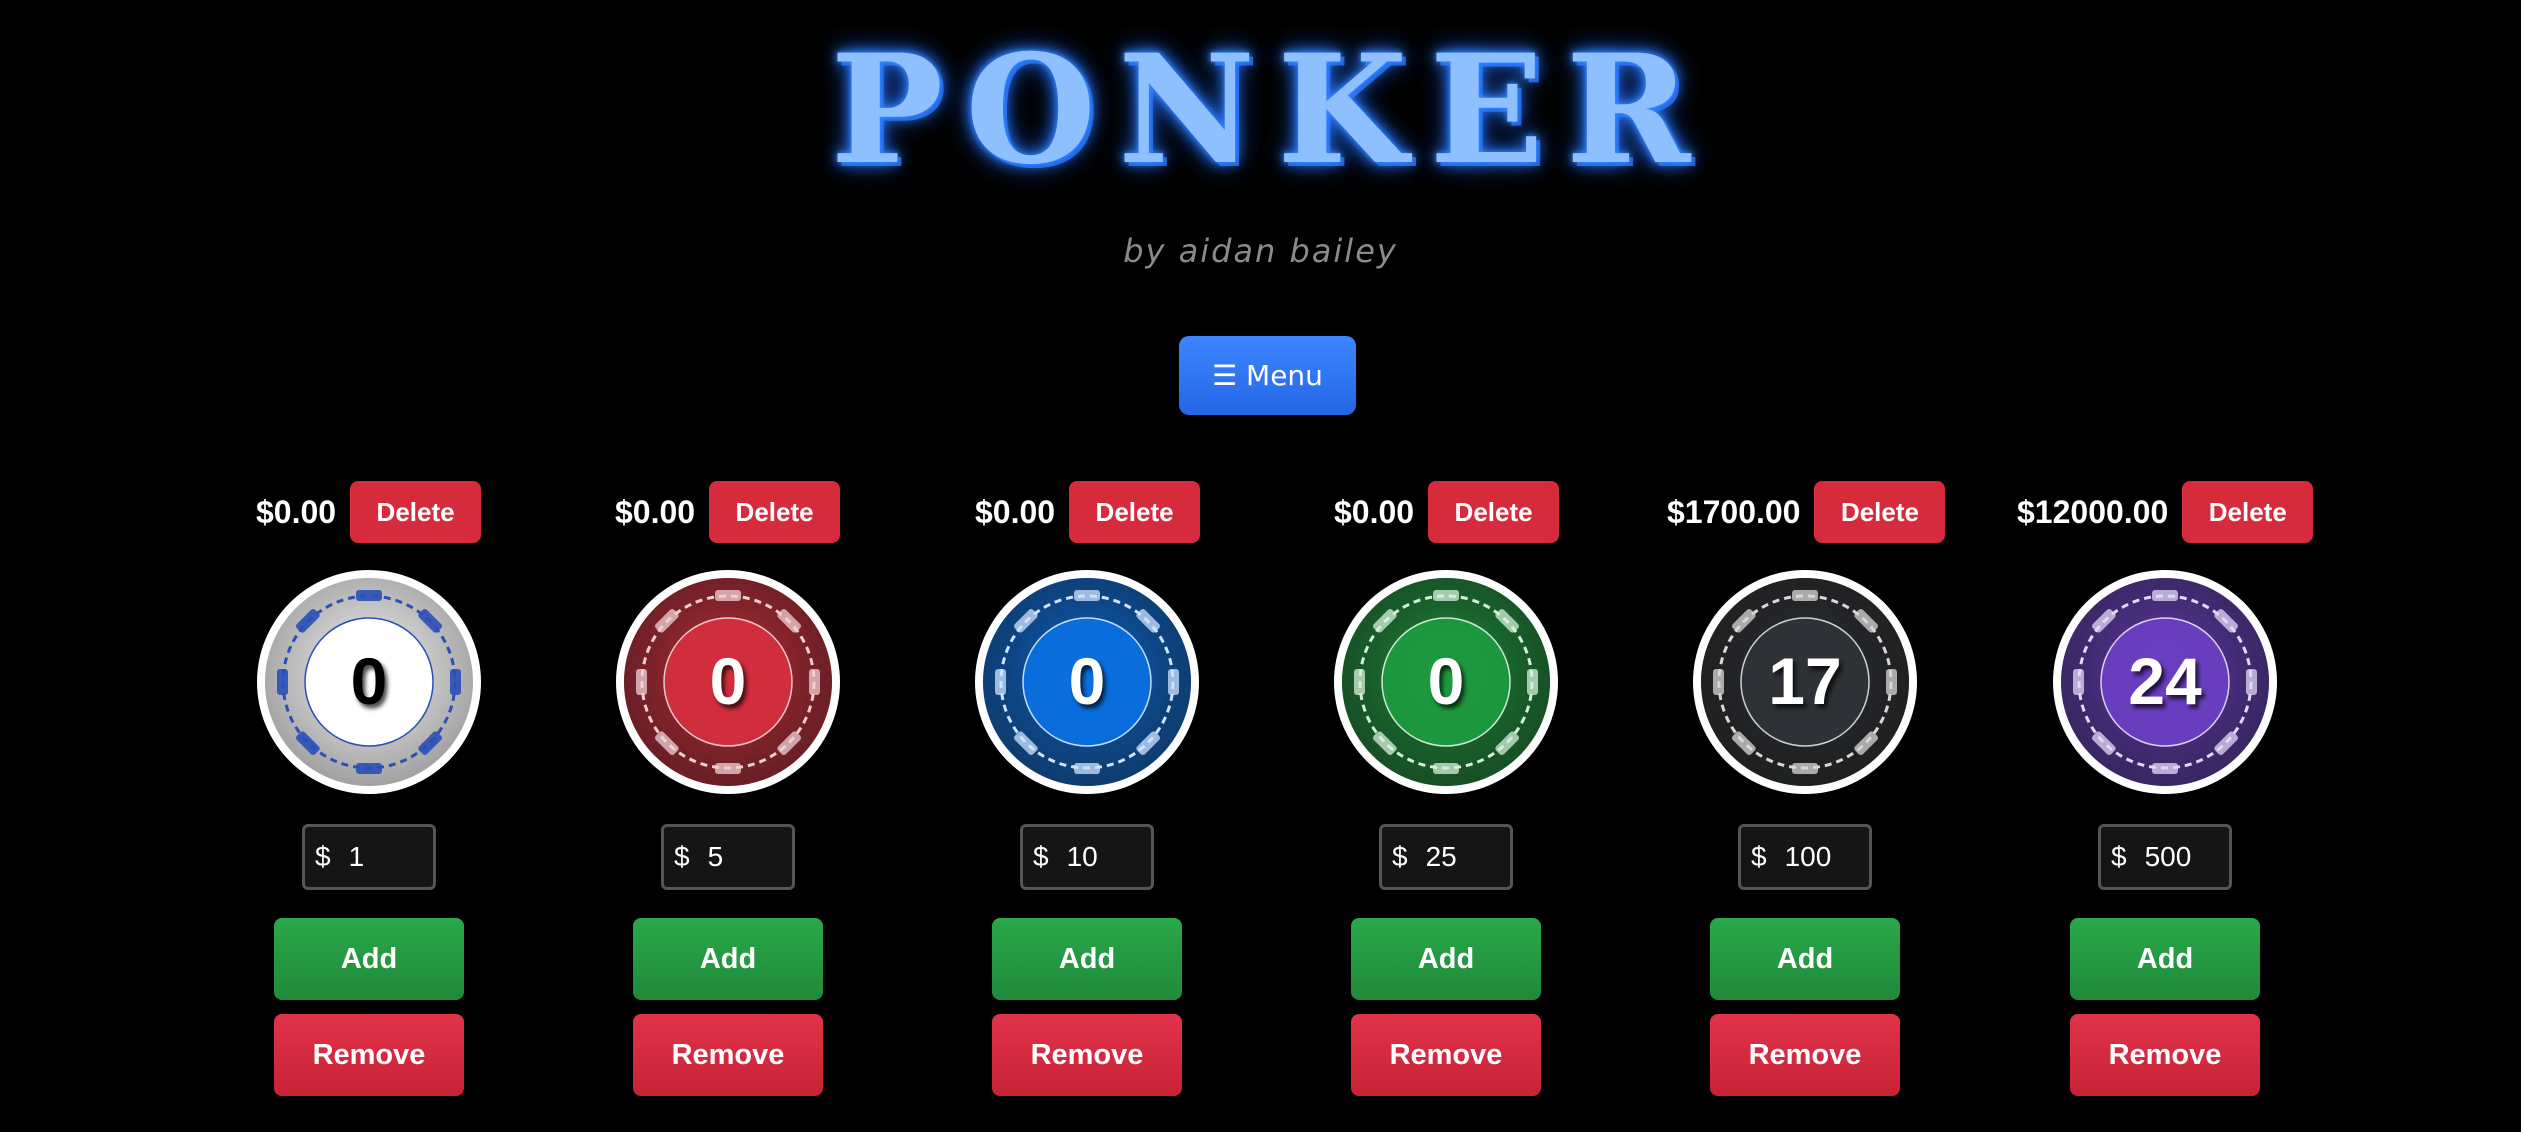  Describe the element at coordinates (1808, 856) in the screenshot. I see `denomination-value: 100` at that location.